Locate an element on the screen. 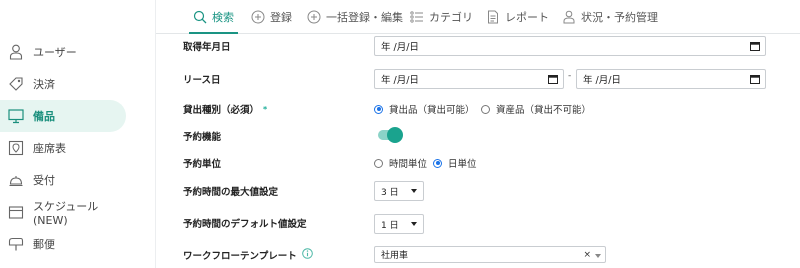  reservation-unit-label: 予約単位 is located at coordinates (202, 164).